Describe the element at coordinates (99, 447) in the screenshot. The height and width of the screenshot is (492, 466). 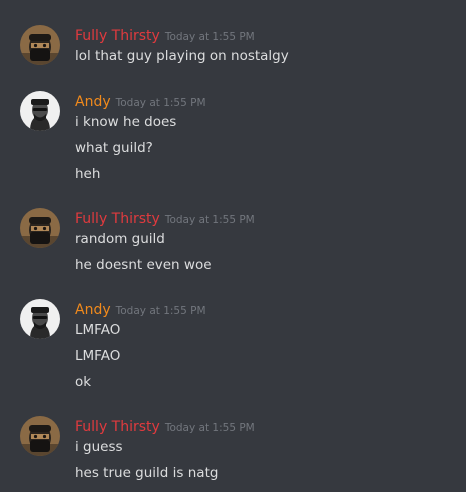
I see `message-text: i guess` at that location.